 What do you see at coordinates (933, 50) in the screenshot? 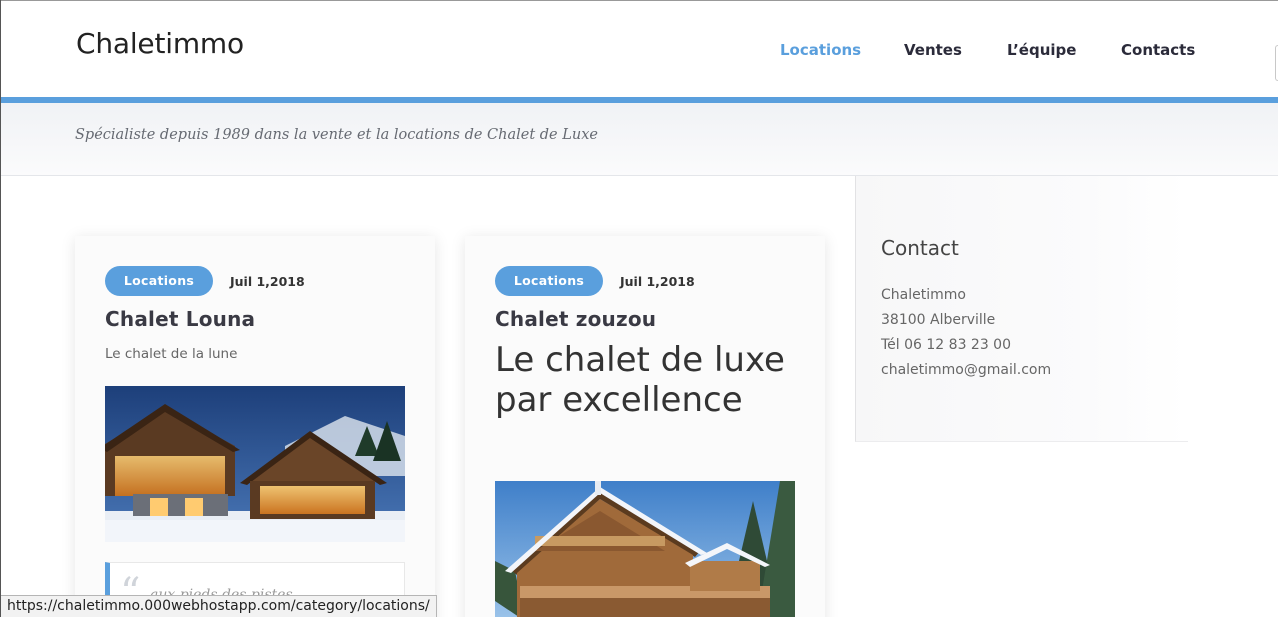
I see `nav-ventes: Ventes` at bounding box center [933, 50].